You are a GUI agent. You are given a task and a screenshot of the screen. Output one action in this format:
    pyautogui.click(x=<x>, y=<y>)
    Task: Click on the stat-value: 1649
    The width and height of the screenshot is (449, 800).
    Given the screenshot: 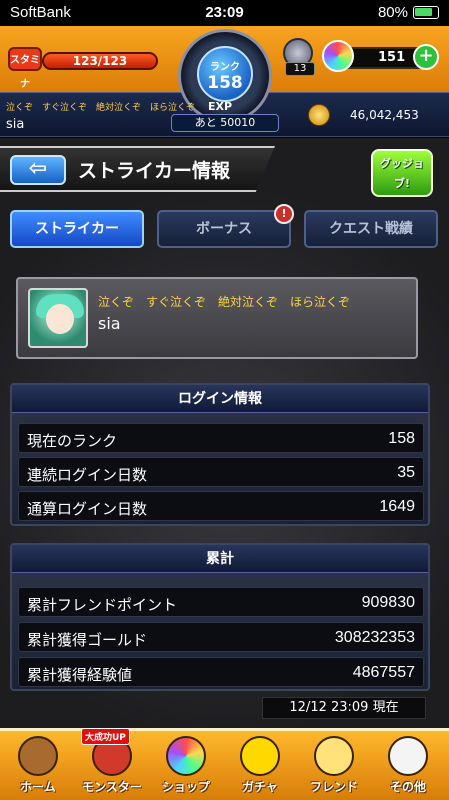 What is the action you would take?
    pyautogui.click(x=397, y=506)
    